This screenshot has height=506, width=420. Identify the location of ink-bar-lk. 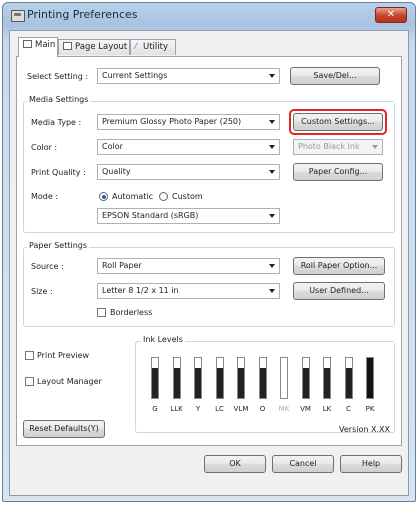
(327, 378).